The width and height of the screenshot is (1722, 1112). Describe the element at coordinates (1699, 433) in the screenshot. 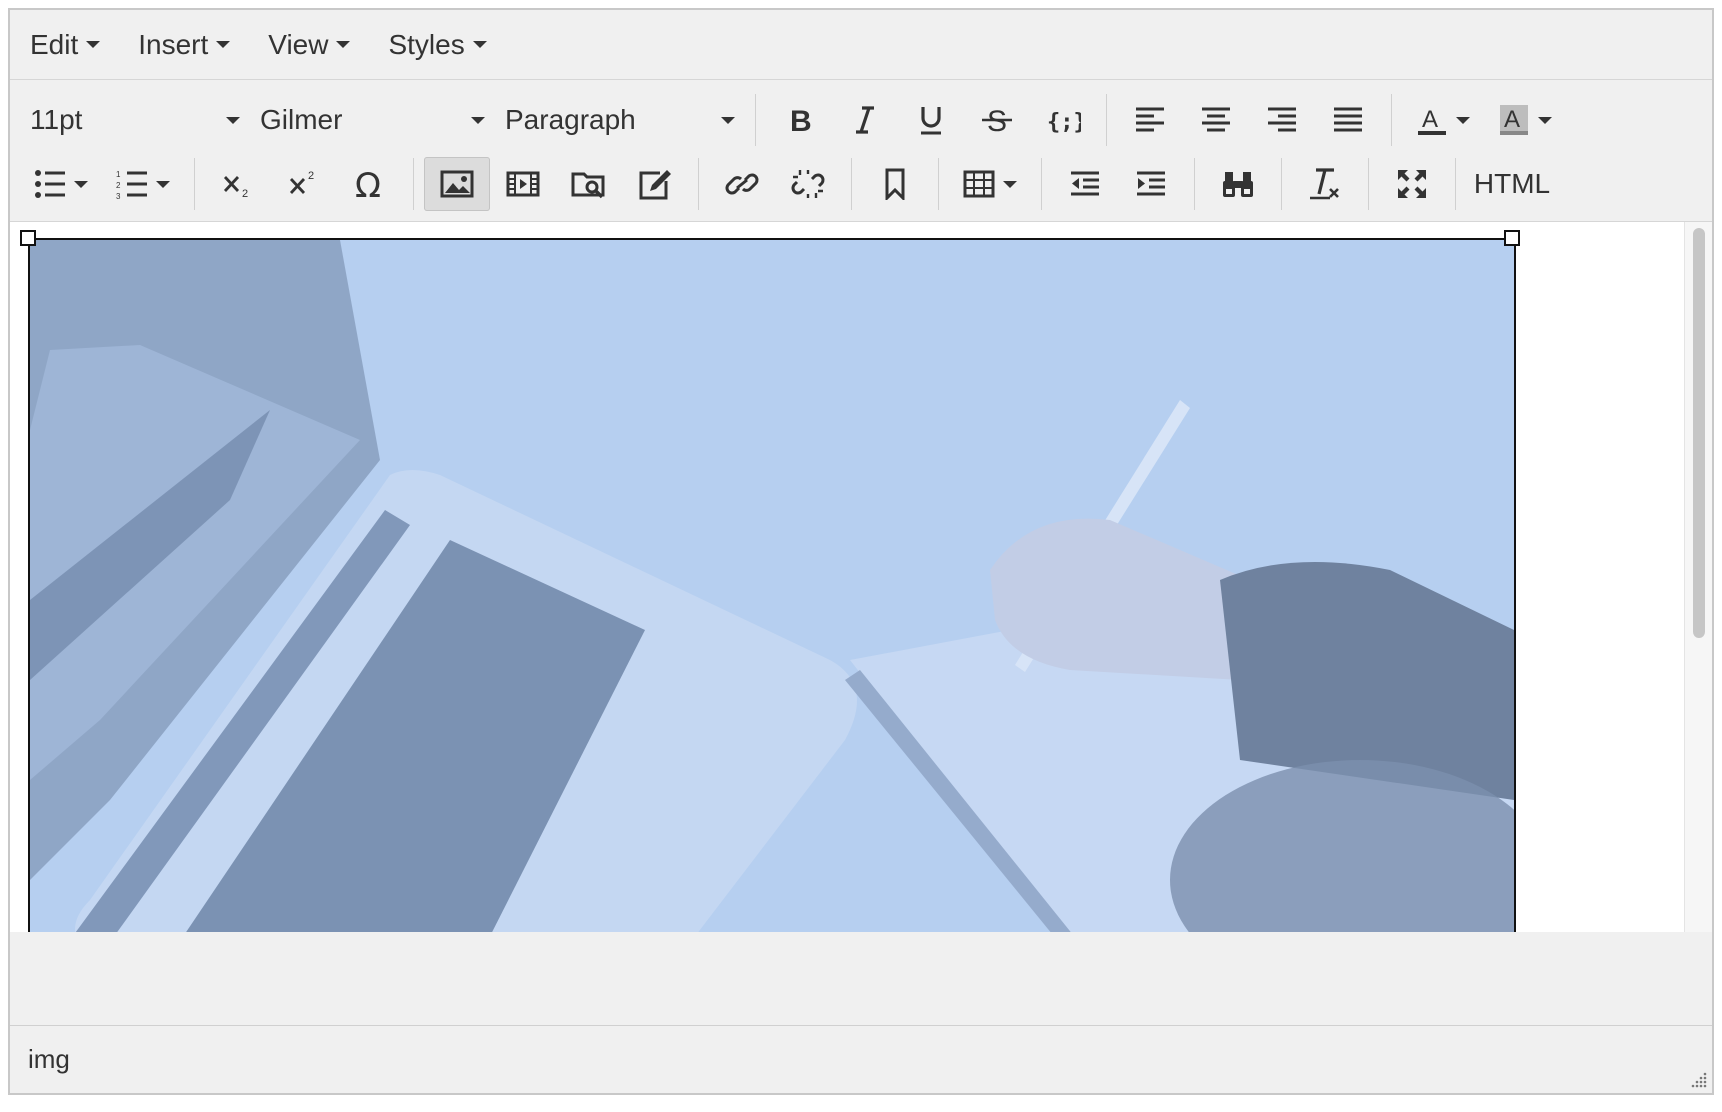

I see `scrollbar-thumb` at that location.